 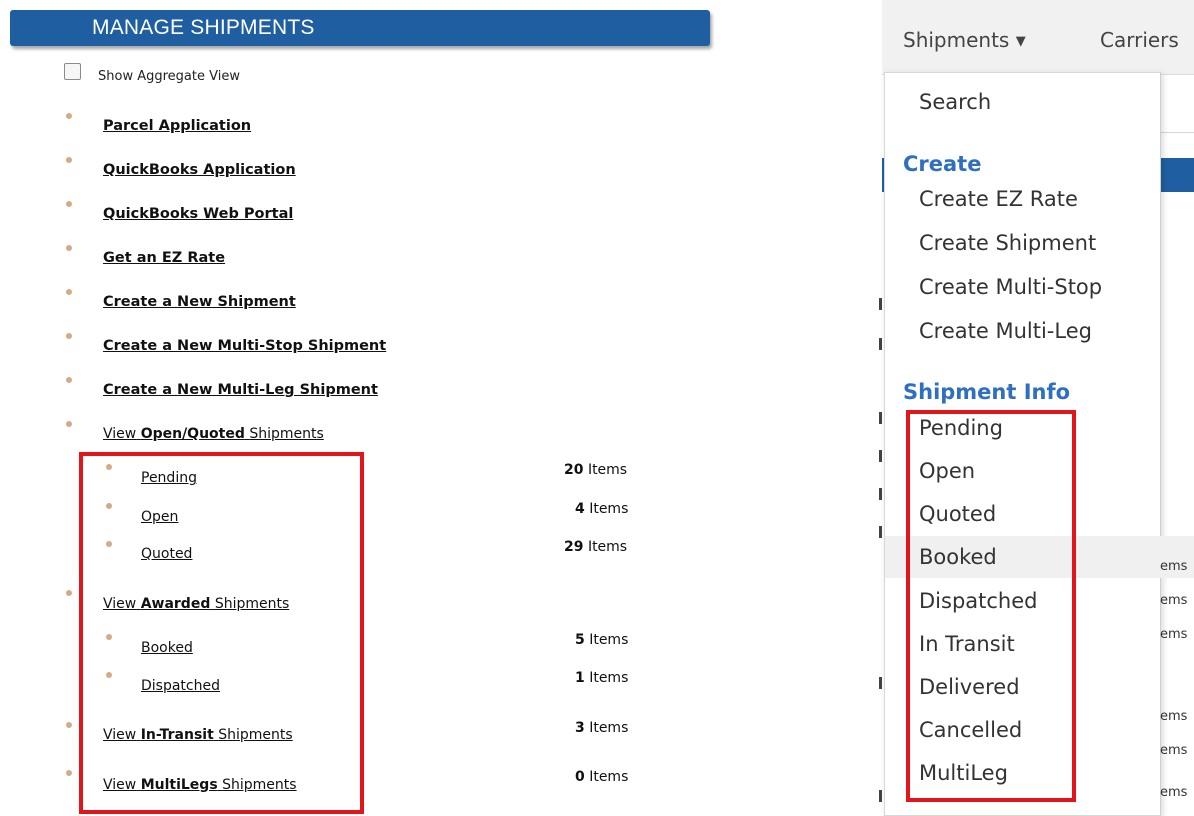 I want to click on aggregate-view-checkbox, so click(x=72, y=71).